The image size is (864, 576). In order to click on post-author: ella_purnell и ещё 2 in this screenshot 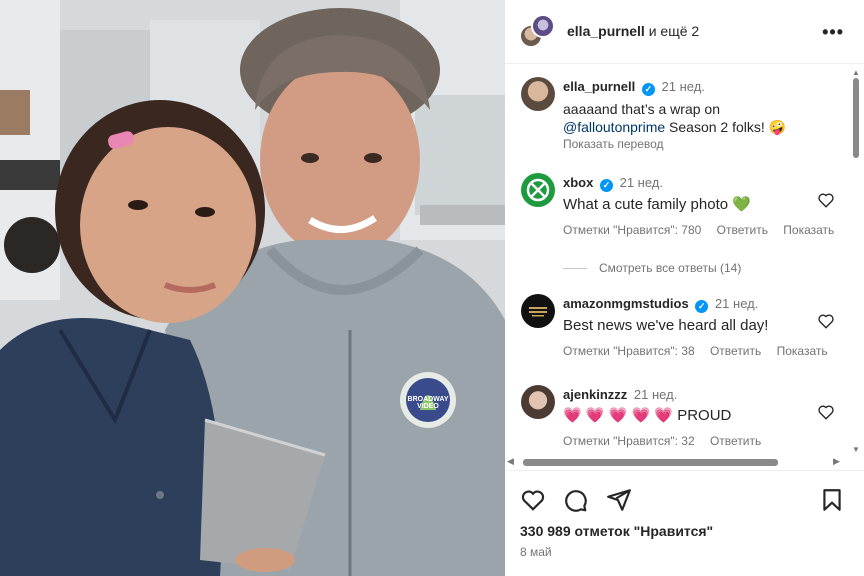, I will do `click(633, 31)`.